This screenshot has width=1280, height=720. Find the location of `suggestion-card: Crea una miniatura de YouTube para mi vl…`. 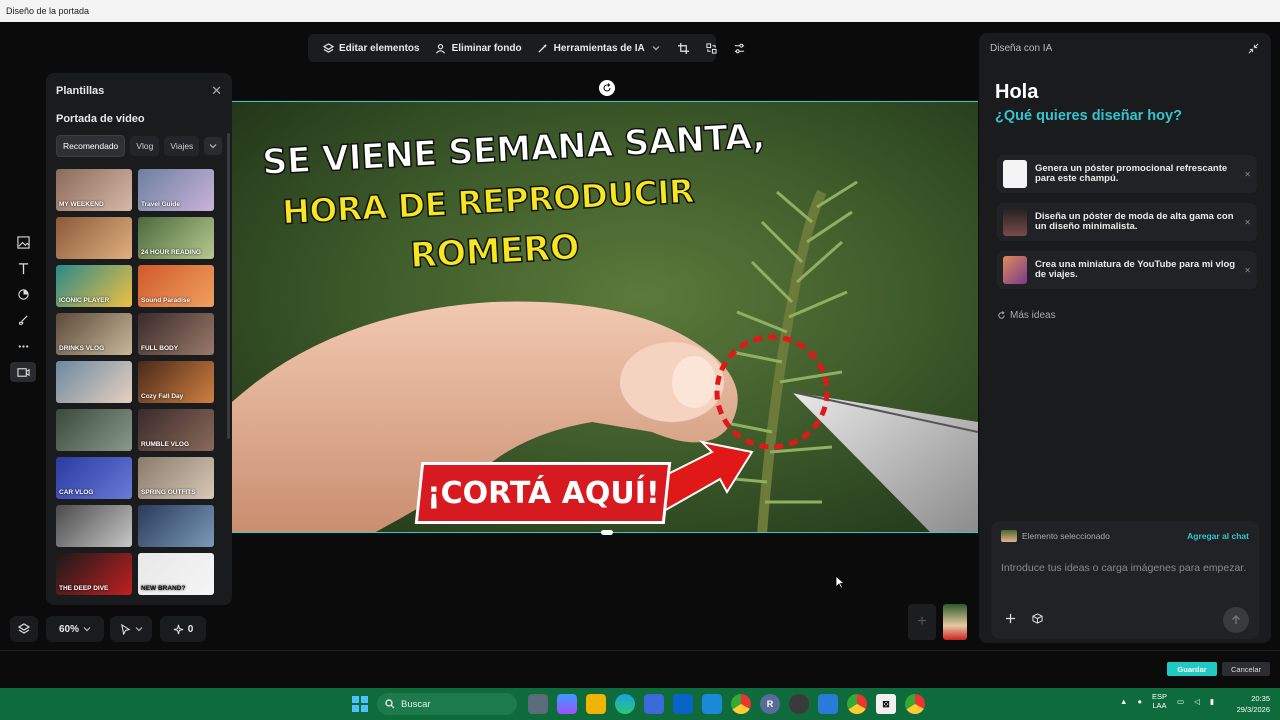

suggestion-card: Crea una miniatura de YouTube para mi vl… is located at coordinates (1127, 270).